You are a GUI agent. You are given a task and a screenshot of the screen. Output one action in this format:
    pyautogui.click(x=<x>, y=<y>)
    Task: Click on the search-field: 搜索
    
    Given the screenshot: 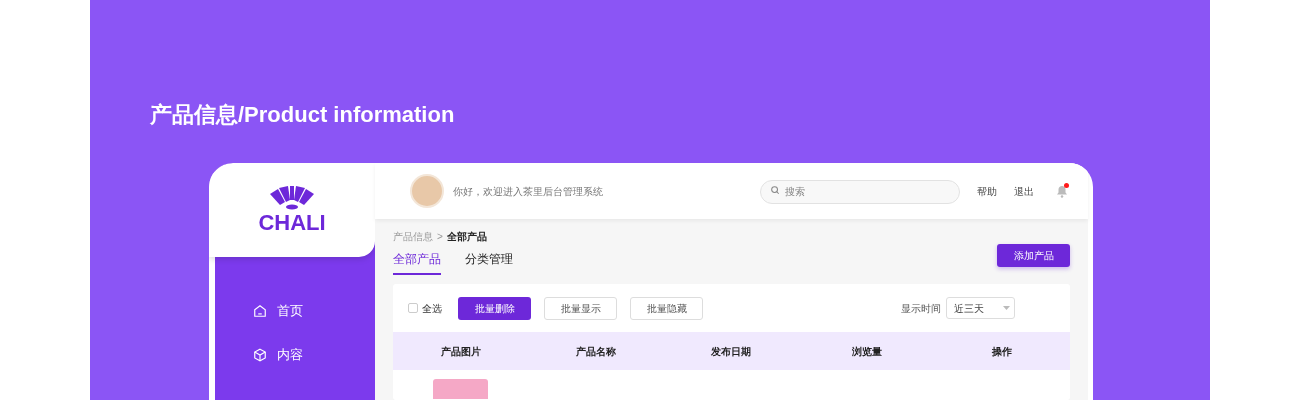 What is the action you would take?
    pyautogui.click(x=860, y=191)
    